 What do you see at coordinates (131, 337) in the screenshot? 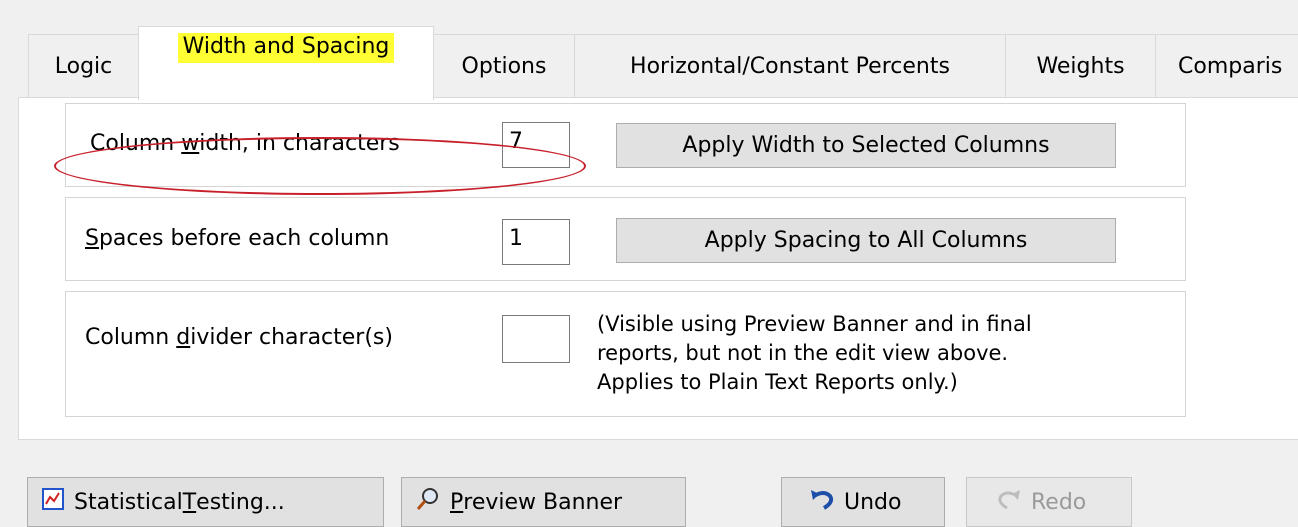
I see `column-divider-label-pre: Column` at bounding box center [131, 337].